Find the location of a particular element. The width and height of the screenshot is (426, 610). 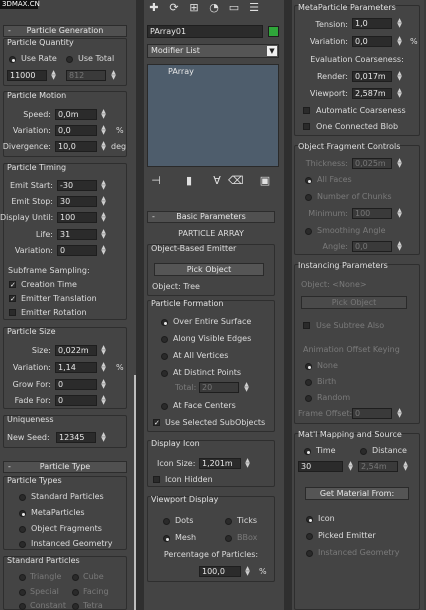

birth-radio is located at coordinates (308, 382).